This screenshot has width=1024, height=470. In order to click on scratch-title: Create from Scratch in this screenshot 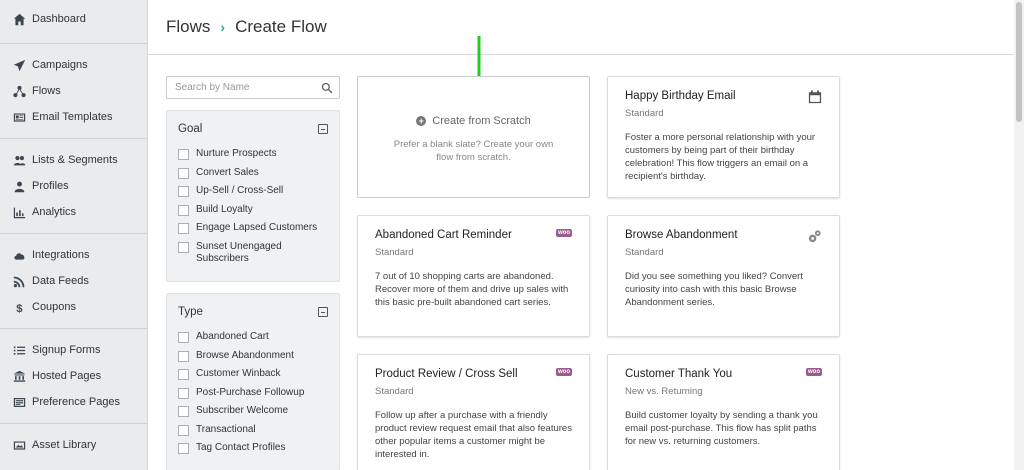, I will do `click(481, 121)`.